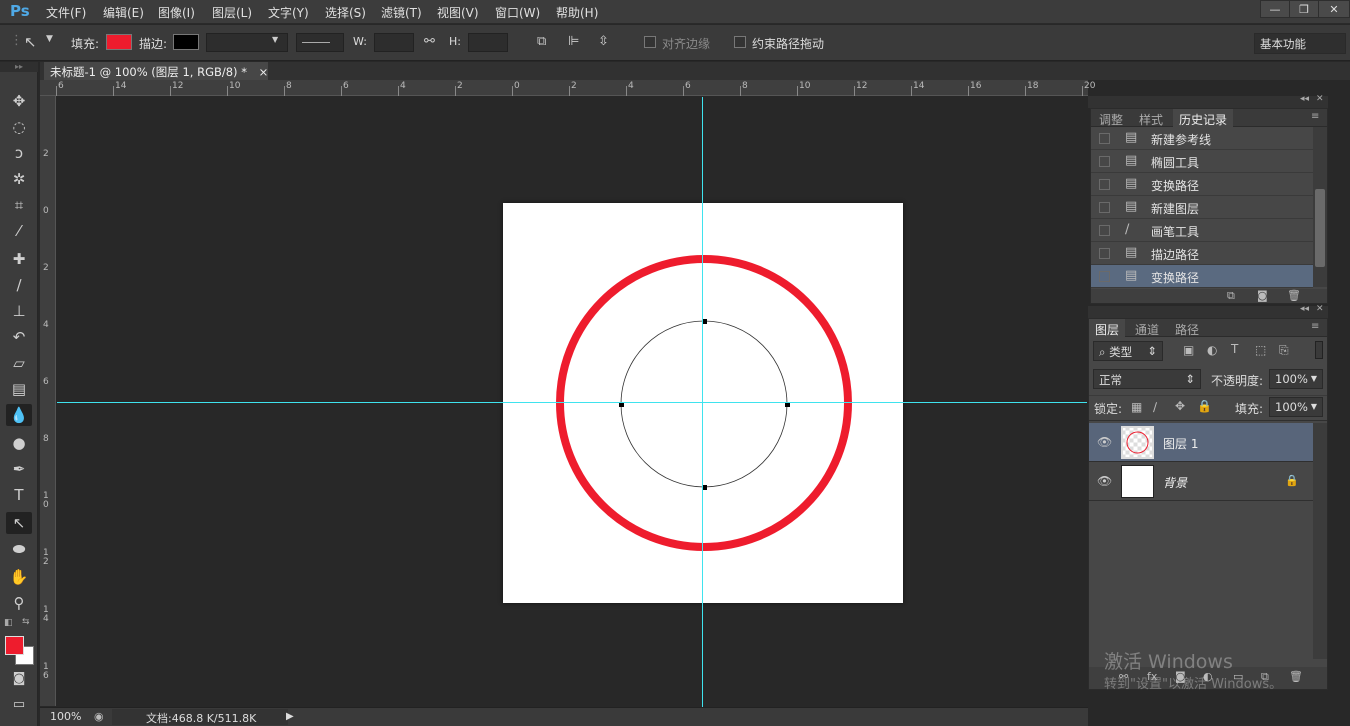 The height and width of the screenshot is (726, 1350). Describe the element at coordinates (1201, 481) in the screenshot. I see `layer-row-background: 👁 背景 🔒` at that location.